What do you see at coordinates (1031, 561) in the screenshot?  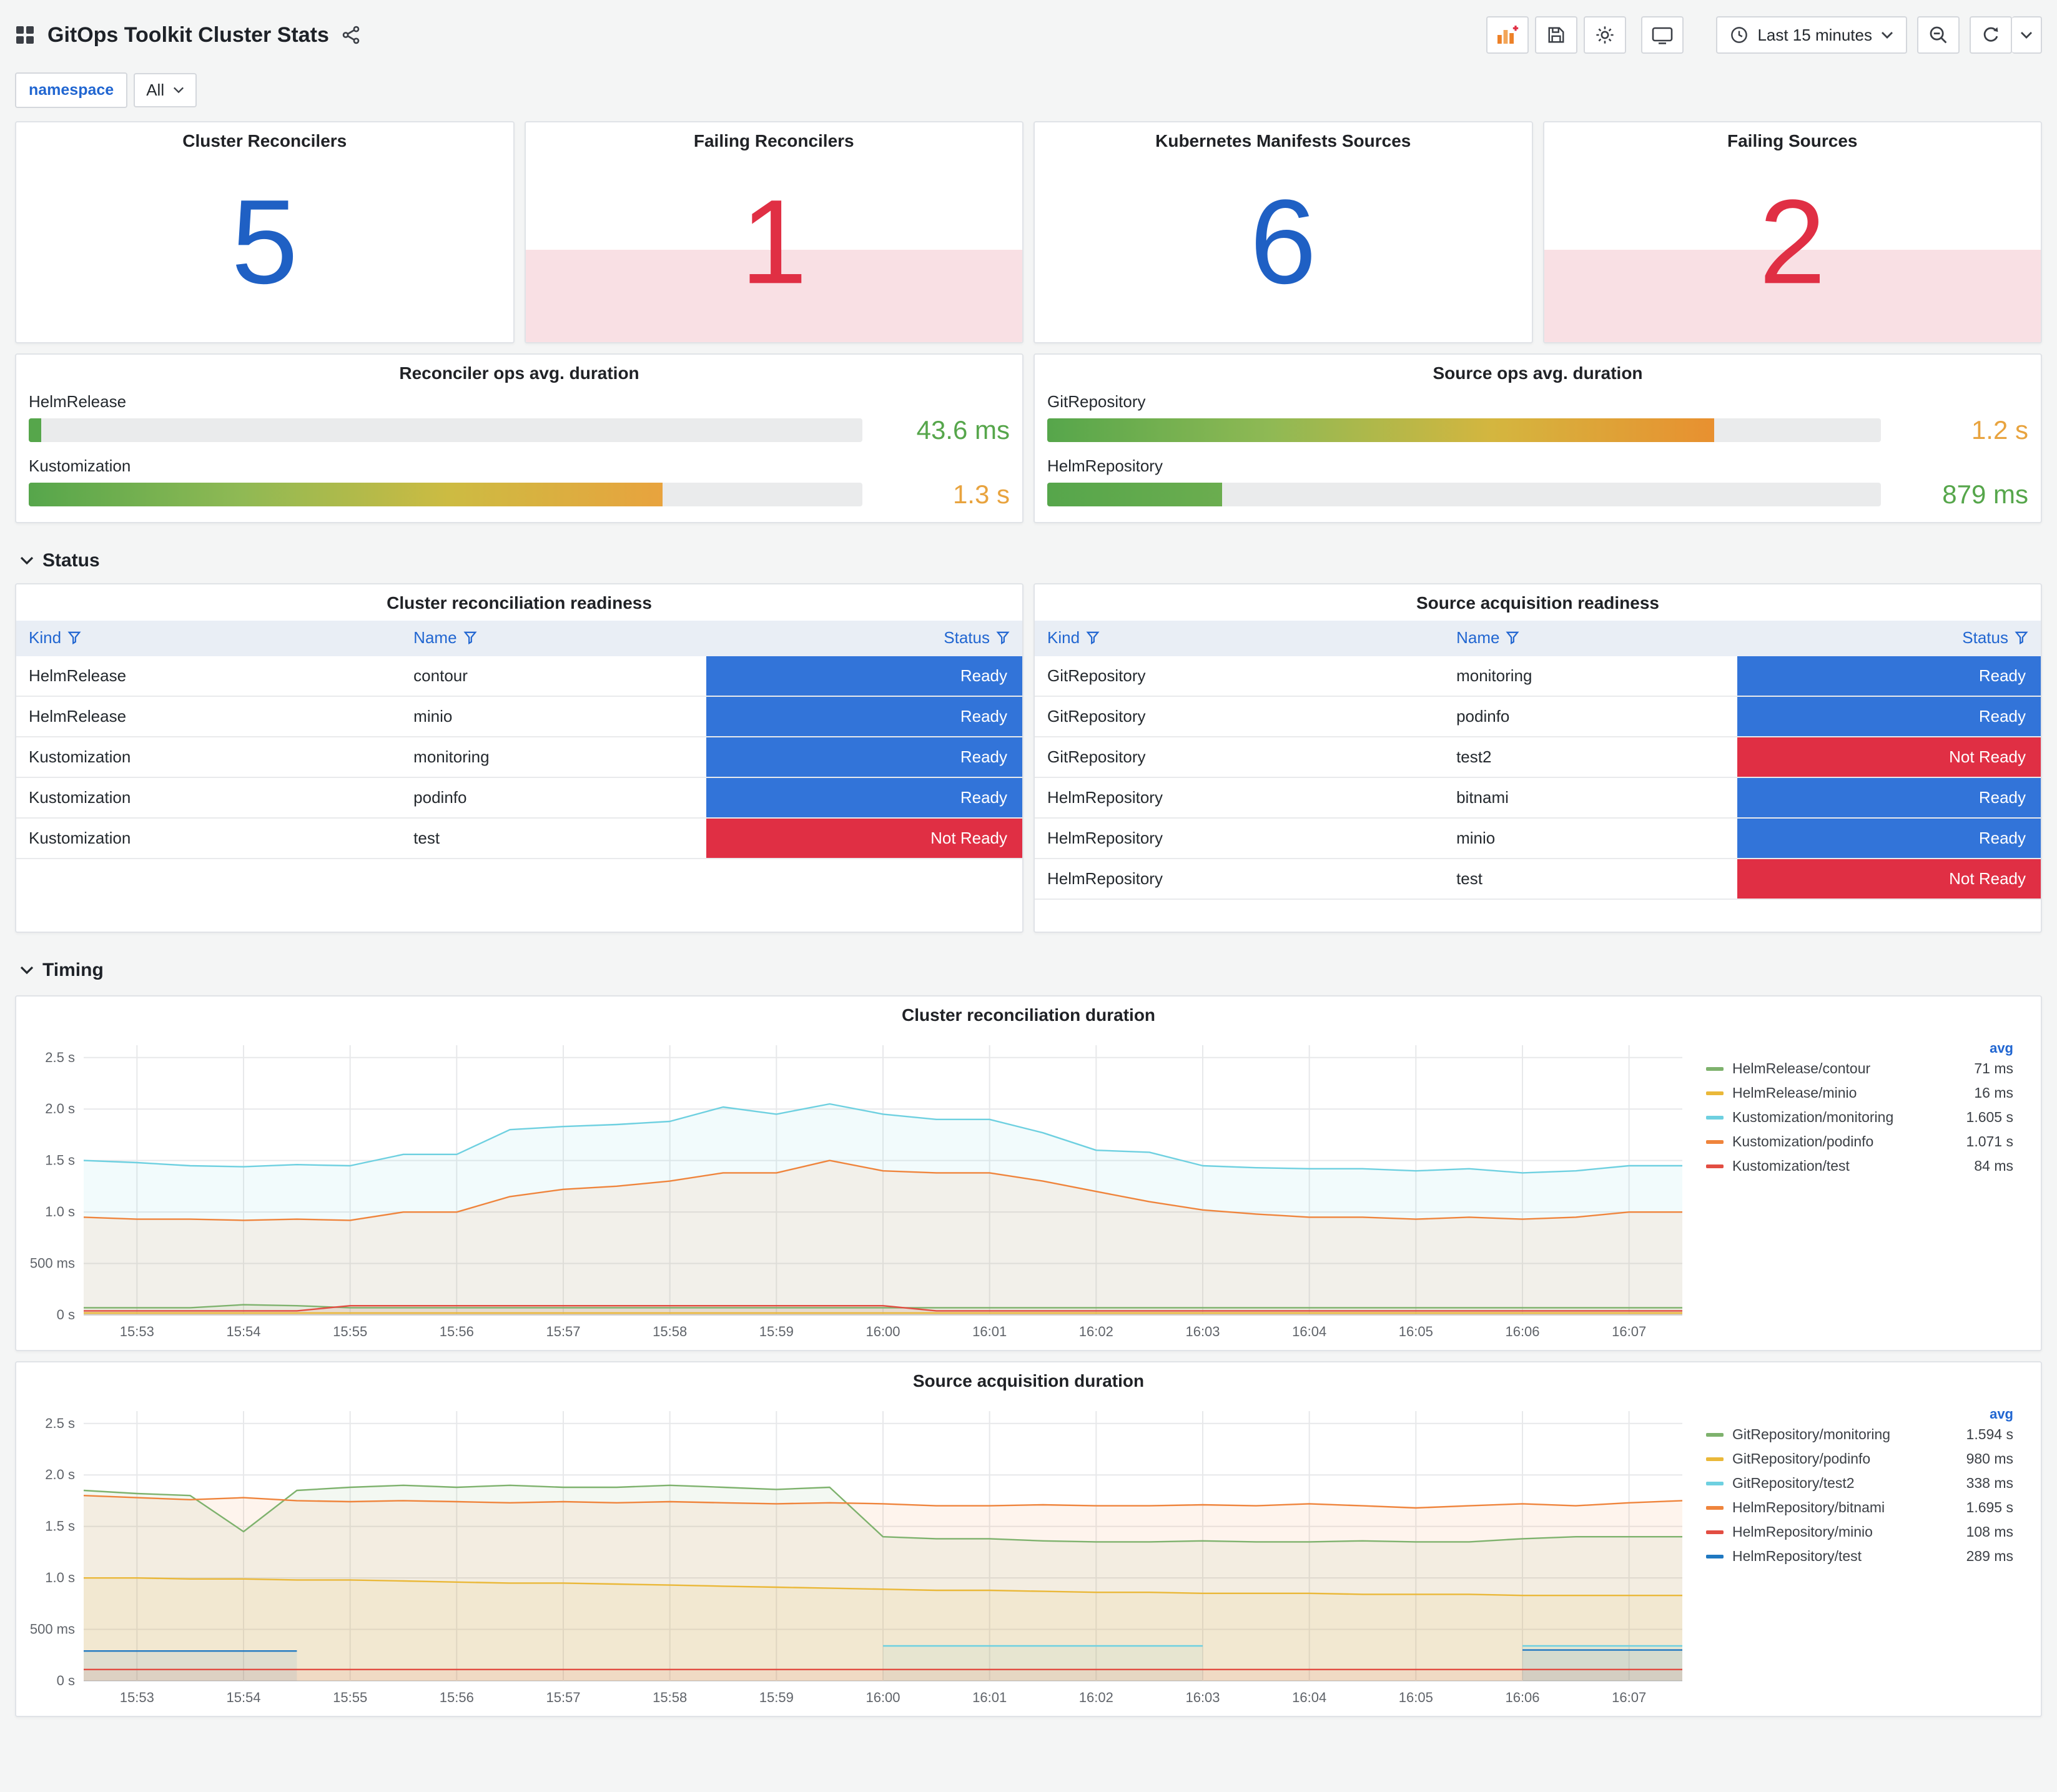 I see `section-status-toggle: Status` at bounding box center [1031, 561].